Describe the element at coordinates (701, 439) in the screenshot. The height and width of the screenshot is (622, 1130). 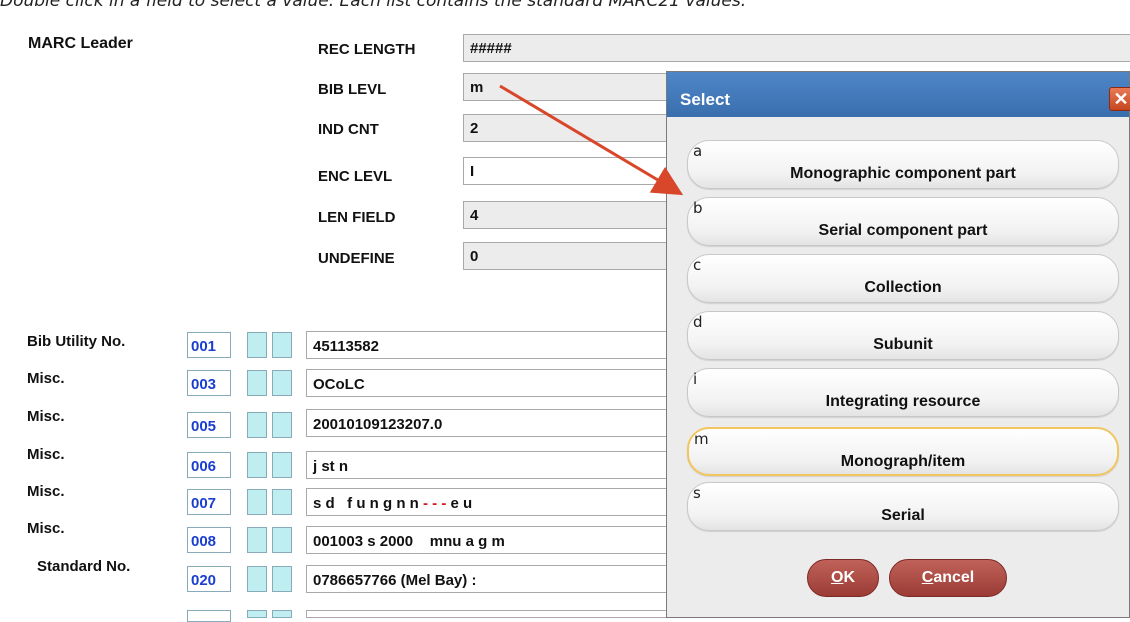
I see `option-code: m` at that location.